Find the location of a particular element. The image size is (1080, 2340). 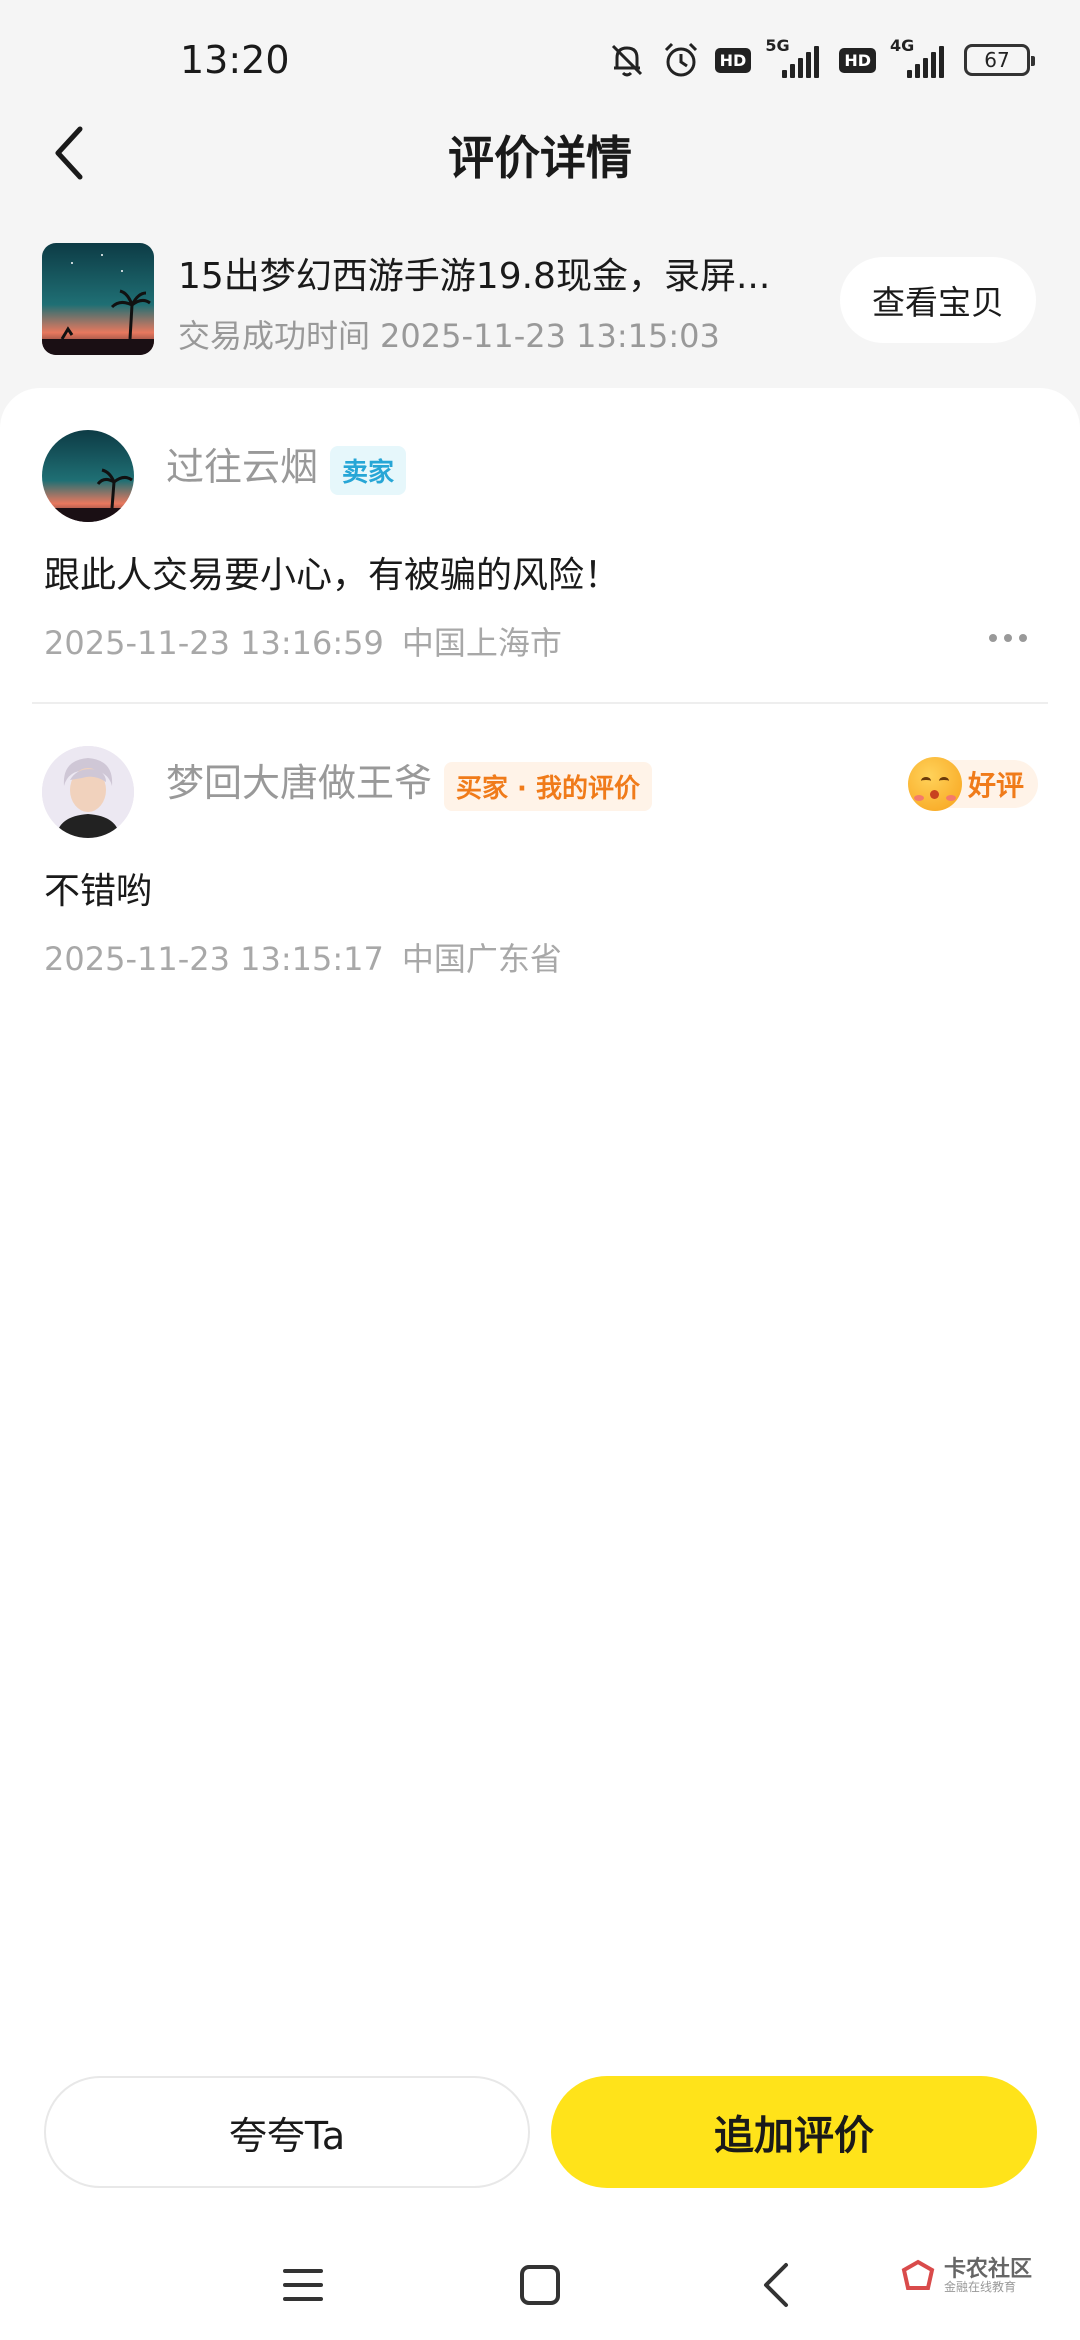

status-icons: HD 5G HD 4G 67 is located at coordinates (821, 59).